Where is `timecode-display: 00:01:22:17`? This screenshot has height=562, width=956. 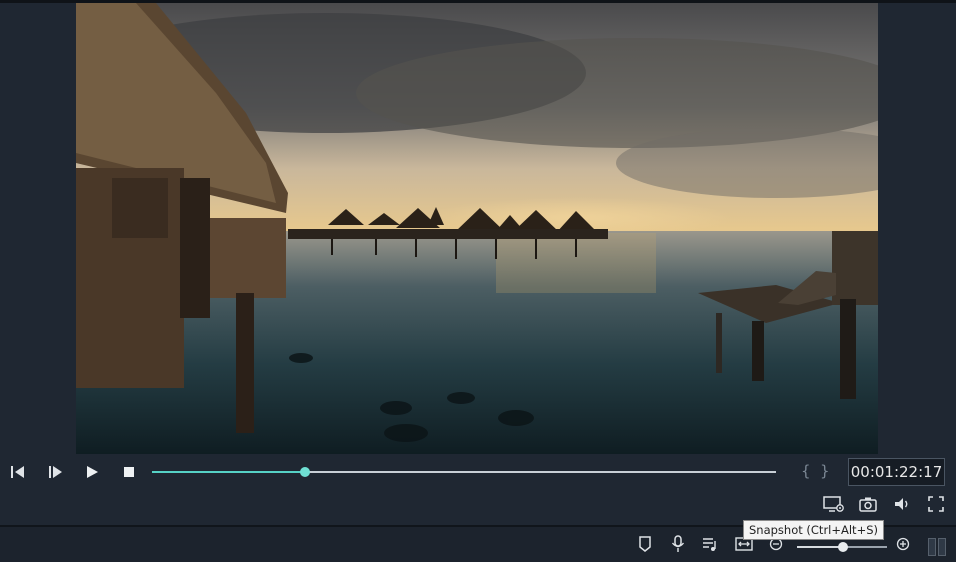
timecode-display: 00:01:22:17 is located at coordinates (896, 472).